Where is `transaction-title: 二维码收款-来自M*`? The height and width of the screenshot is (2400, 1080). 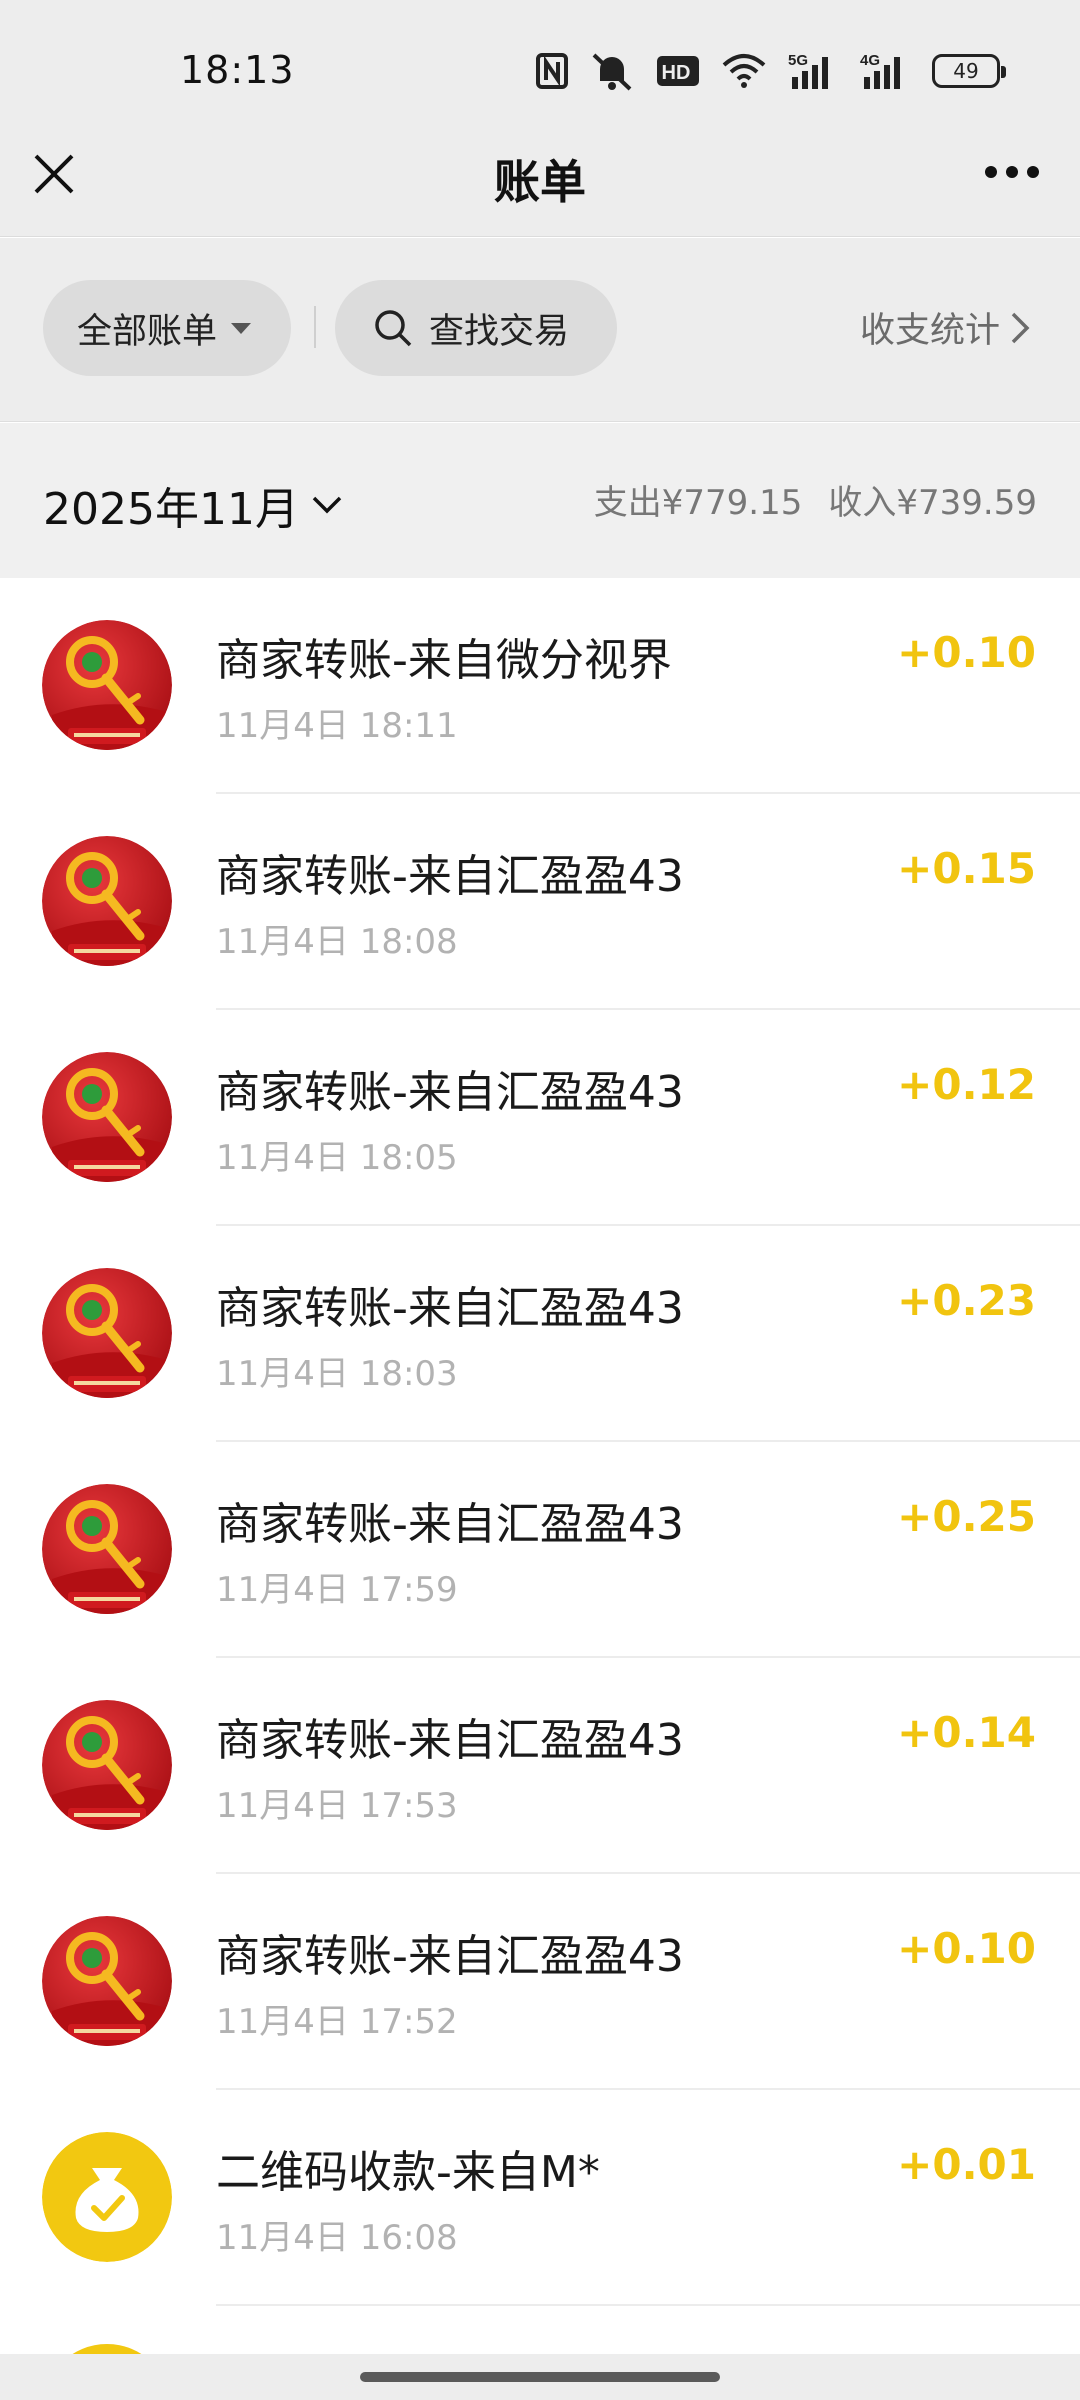
transaction-title: 二维码收款-来自M* is located at coordinates (408, 2172).